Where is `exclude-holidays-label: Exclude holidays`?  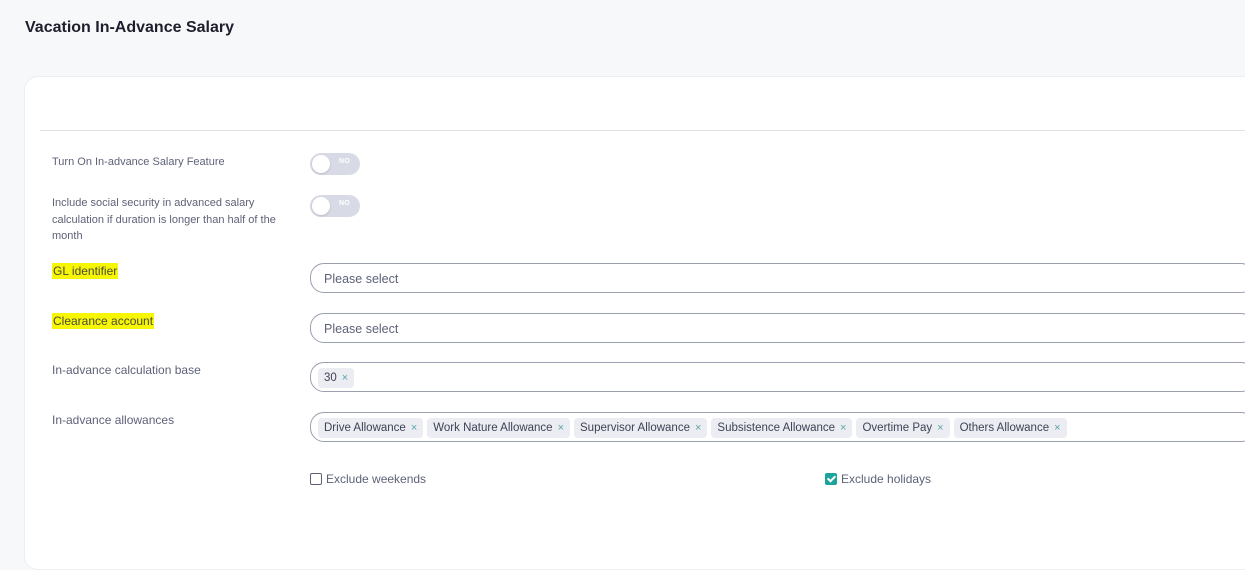
exclude-holidays-label: Exclude holidays is located at coordinates (886, 479).